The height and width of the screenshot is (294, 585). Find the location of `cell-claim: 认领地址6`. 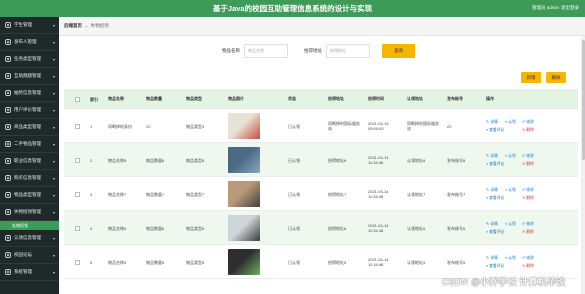

cell-claim: 认领地址6 is located at coordinates (416, 228).